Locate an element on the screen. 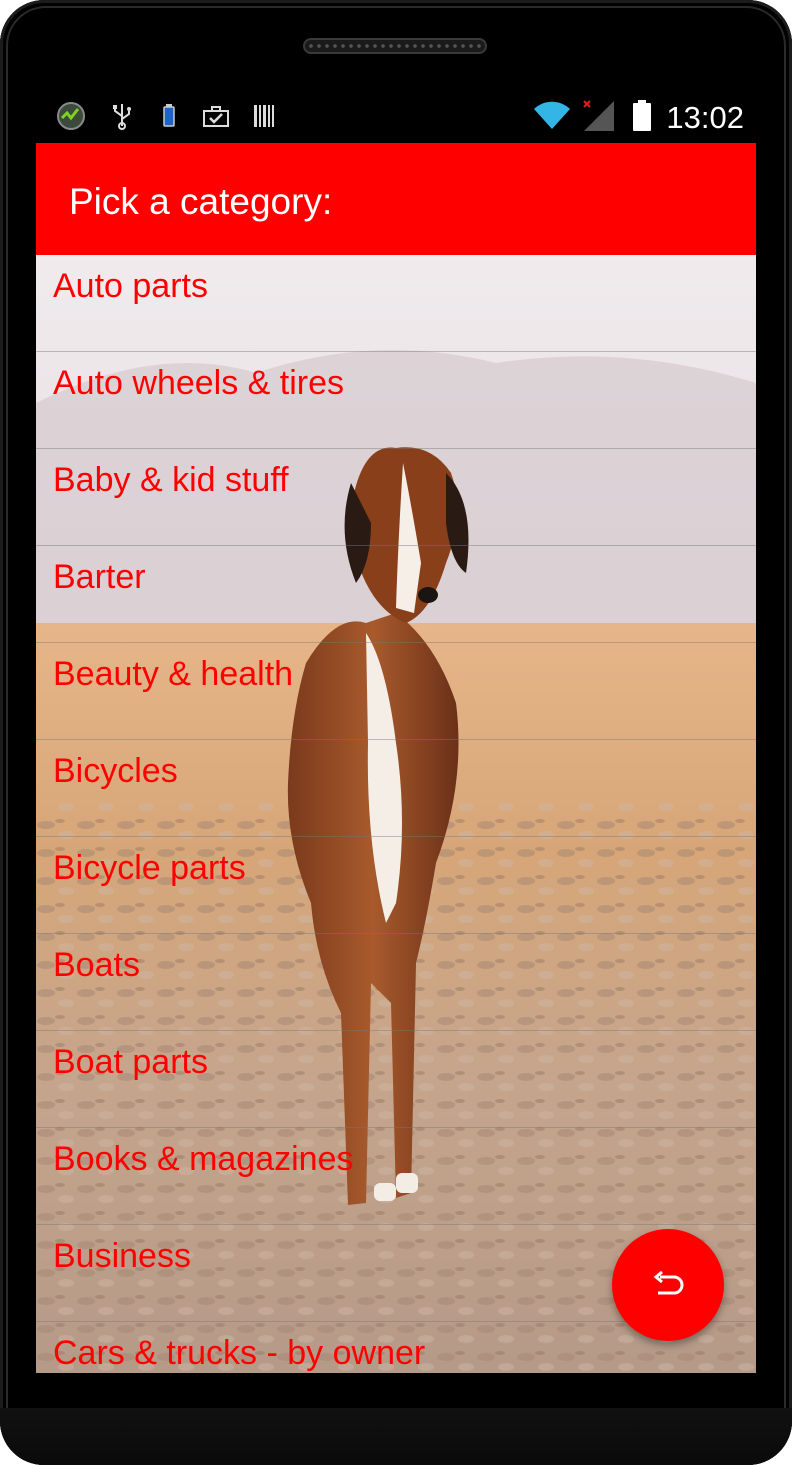 This screenshot has width=792, height=1465. briefcase-check-icon is located at coordinates (216, 116).